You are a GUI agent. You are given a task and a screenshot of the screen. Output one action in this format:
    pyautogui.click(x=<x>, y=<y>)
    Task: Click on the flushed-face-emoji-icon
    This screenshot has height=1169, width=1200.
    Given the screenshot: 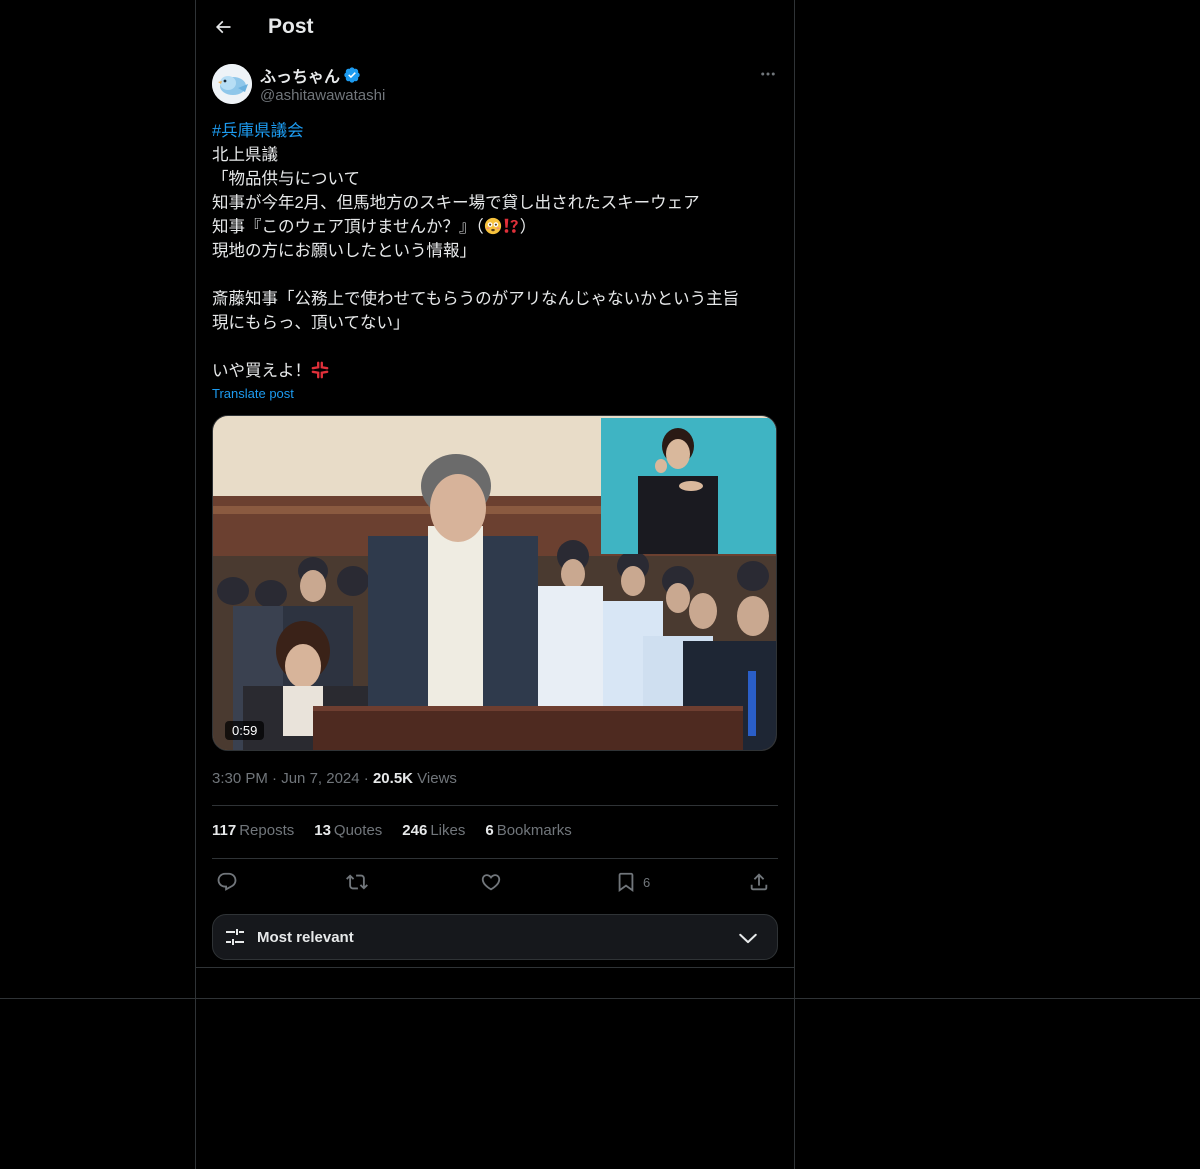 What is the action you would take?
    pyautogui.click(x=492, y=226)
    